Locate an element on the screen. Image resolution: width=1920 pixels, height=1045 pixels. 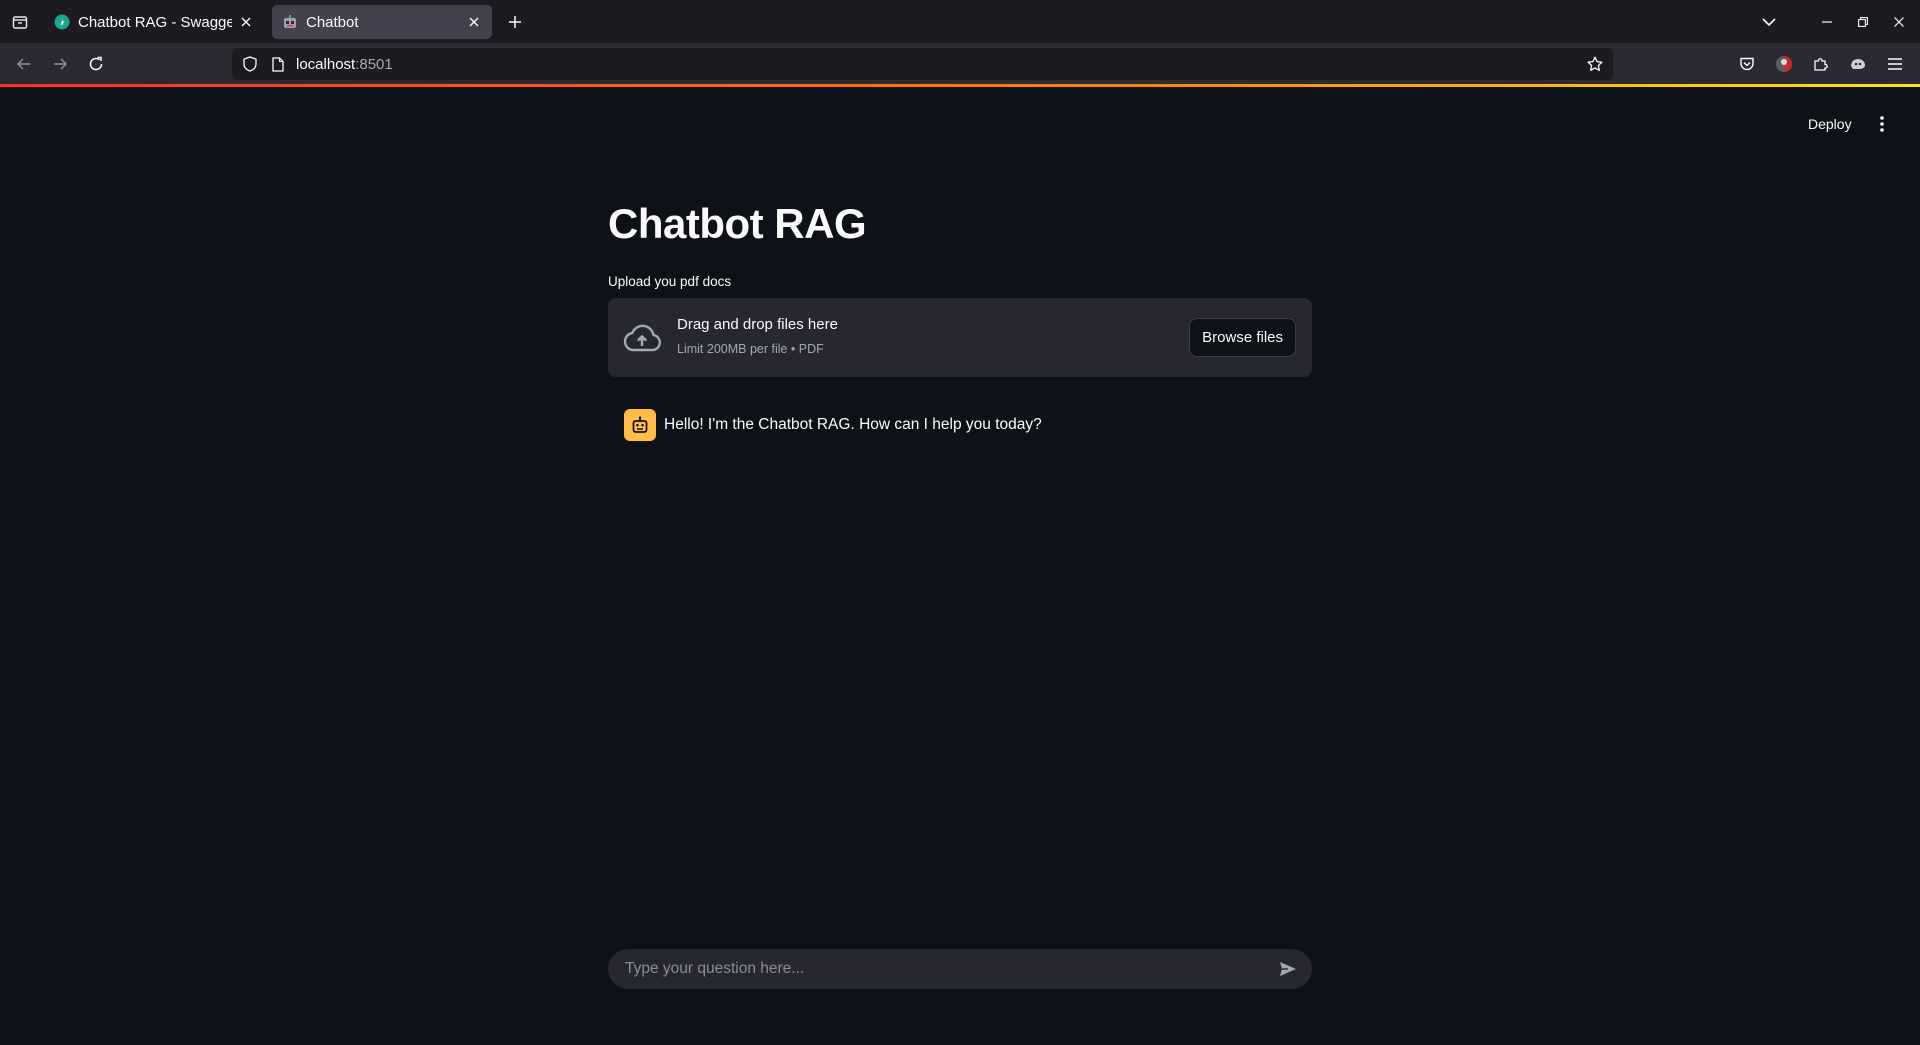
browser-navigation-bar: localhost:8501 is located at coordinates (960, 63).